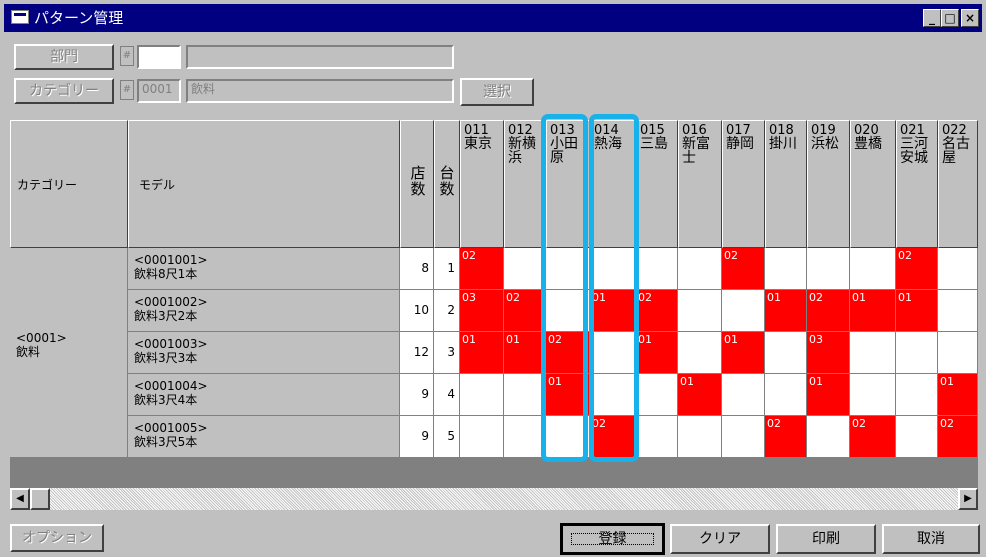 Image resolution: width=986 pixels, height=557 pixels. I want to click on store-name: 三河安城, so click(914, 151).